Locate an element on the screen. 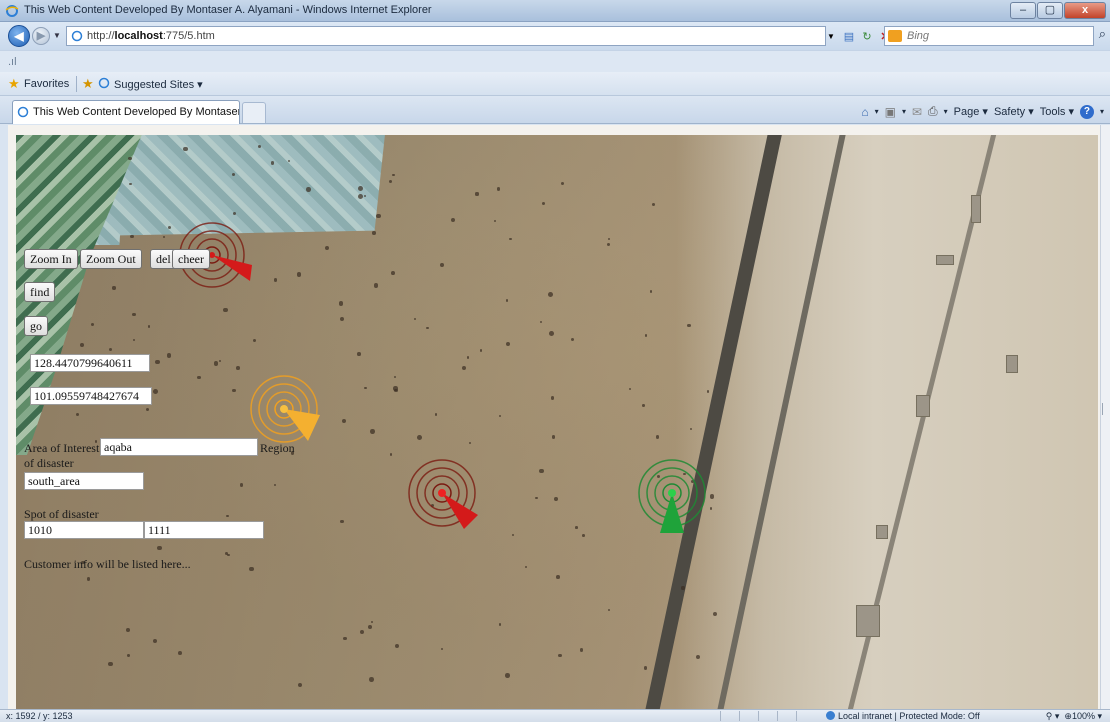 This screenshot has height=722, width=1110. status-dividers is located at coordinates (758, 716).